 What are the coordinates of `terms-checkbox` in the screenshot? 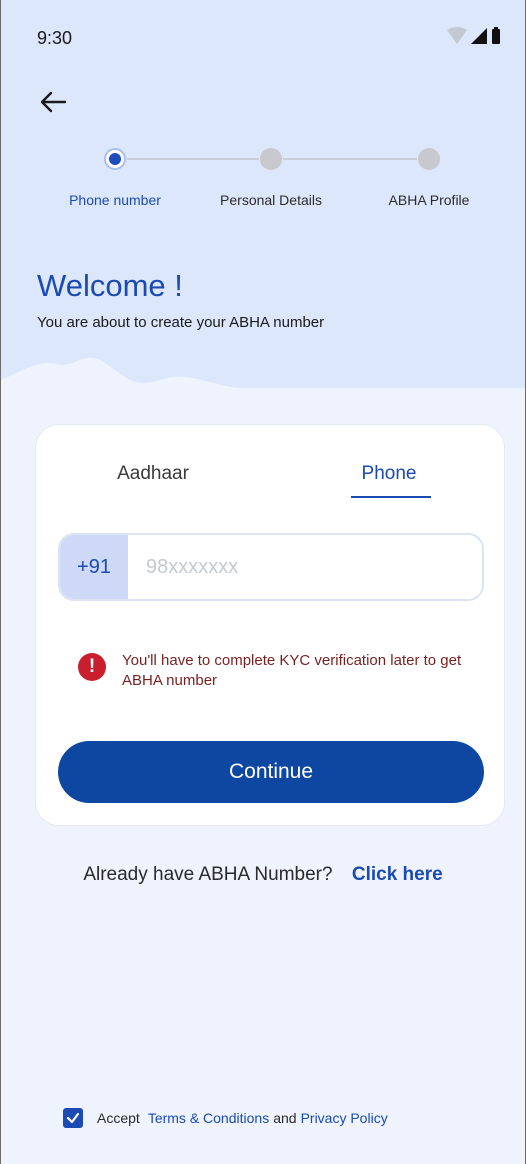 It's located at (73, 1118).